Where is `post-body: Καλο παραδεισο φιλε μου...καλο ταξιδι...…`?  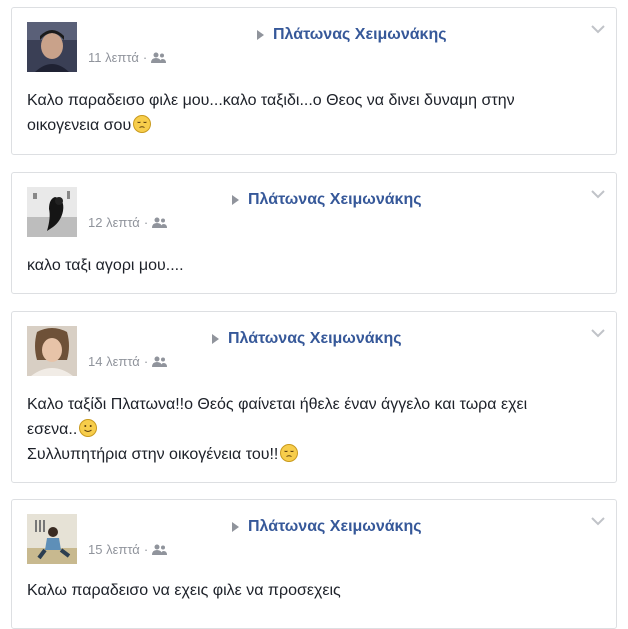 post-body: Καλο παραδεισο φιλε μου...καλο ταξιδι...… is located at coordinates (306, 113).